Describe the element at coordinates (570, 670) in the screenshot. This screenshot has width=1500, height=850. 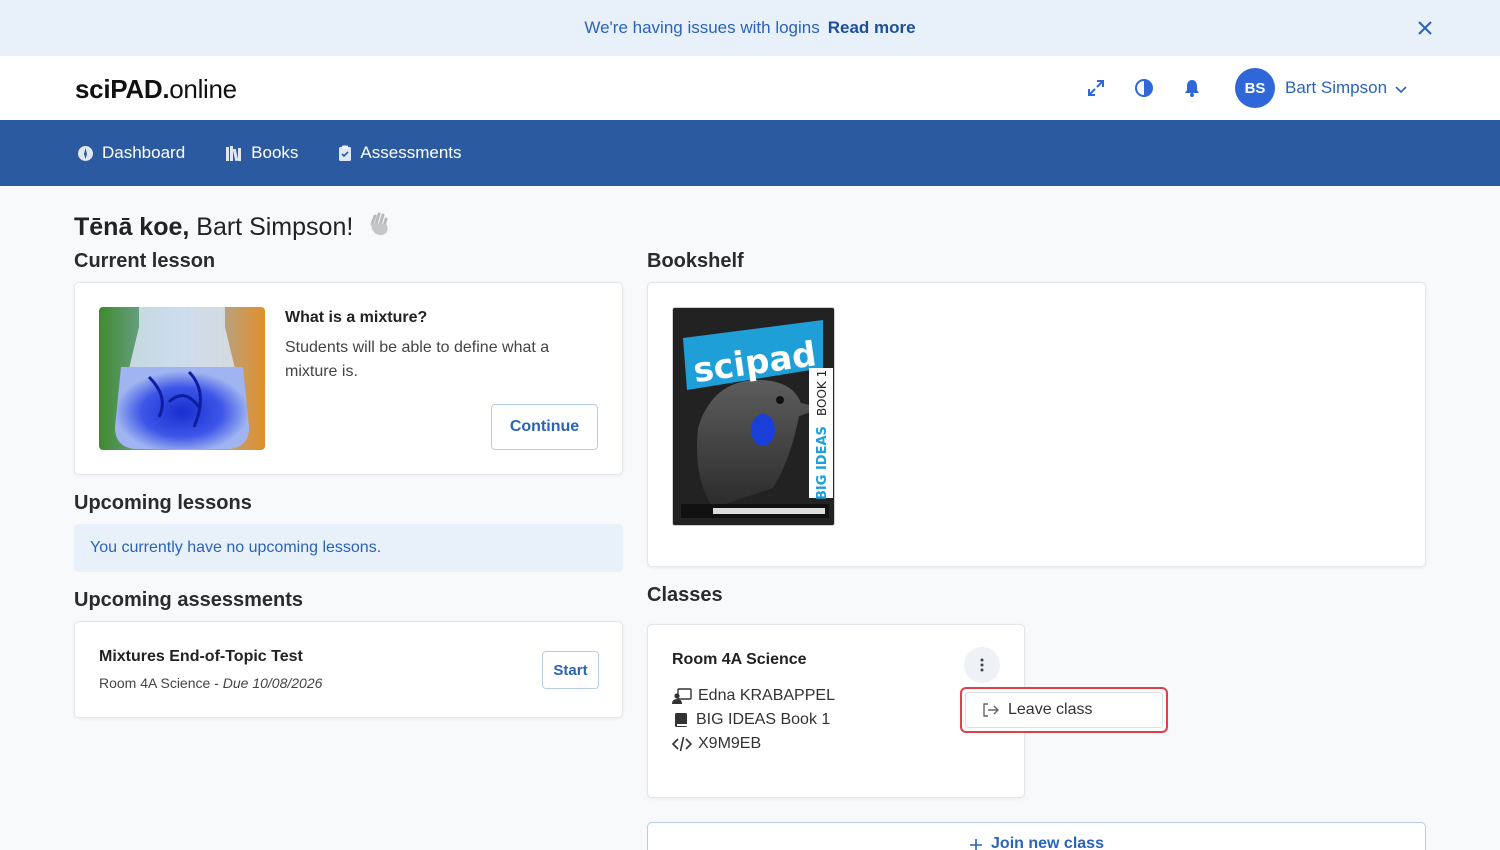
I see `start-button: Start` at that location.